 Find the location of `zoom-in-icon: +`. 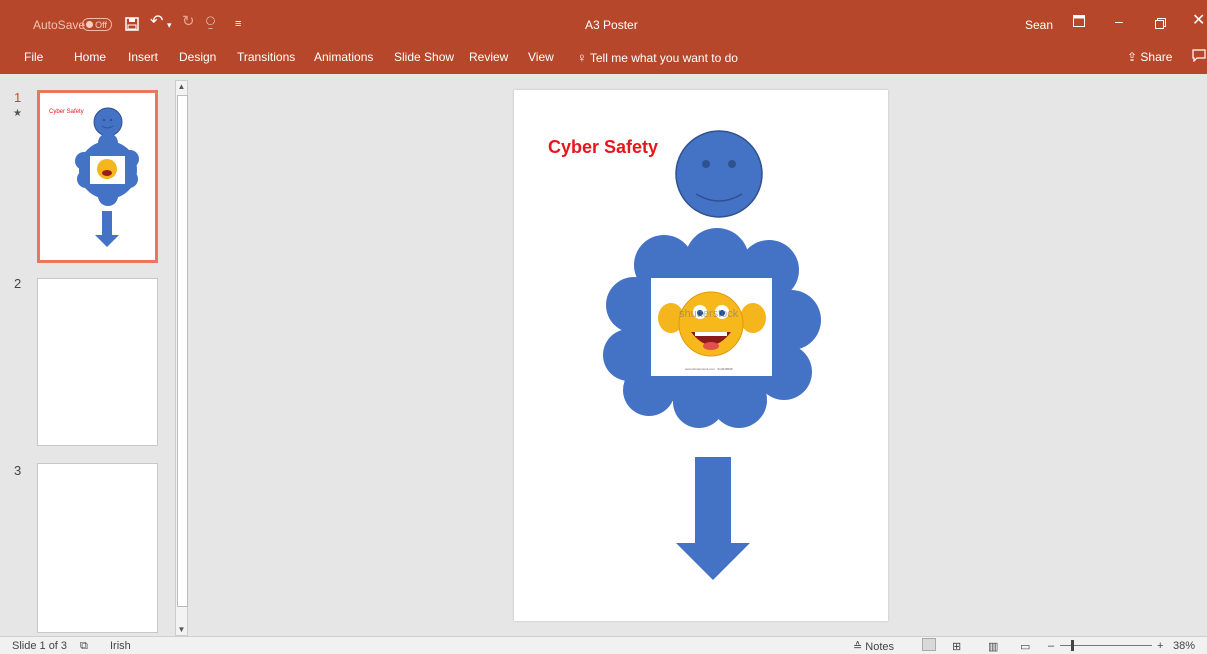

zoom-in-icon: + is located at coordinates (1160, 646).